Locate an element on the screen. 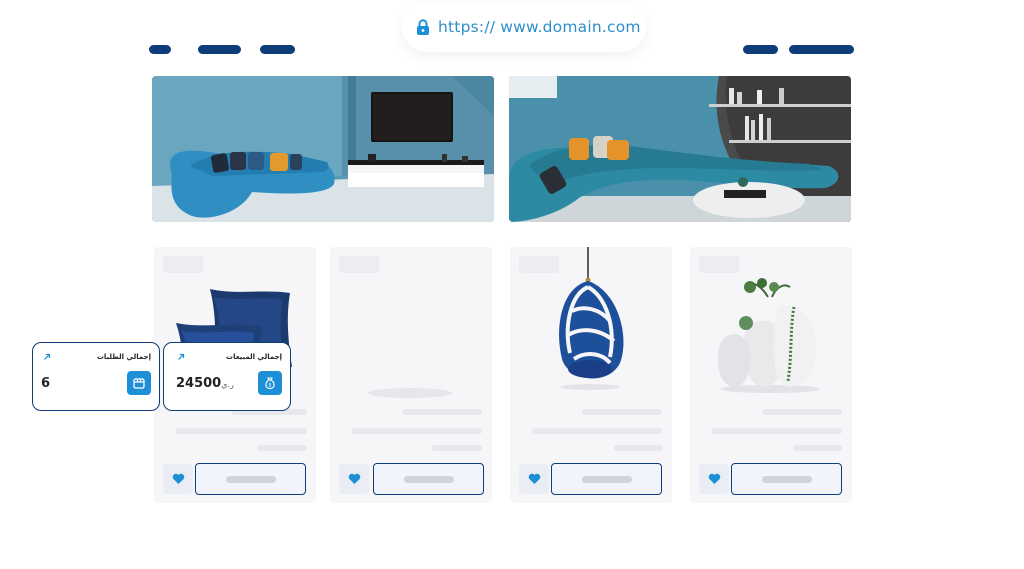 Image resolution: width=1024 pixels, height=569 pixels. stat-value: 6 is located at coordinates (46, 383).